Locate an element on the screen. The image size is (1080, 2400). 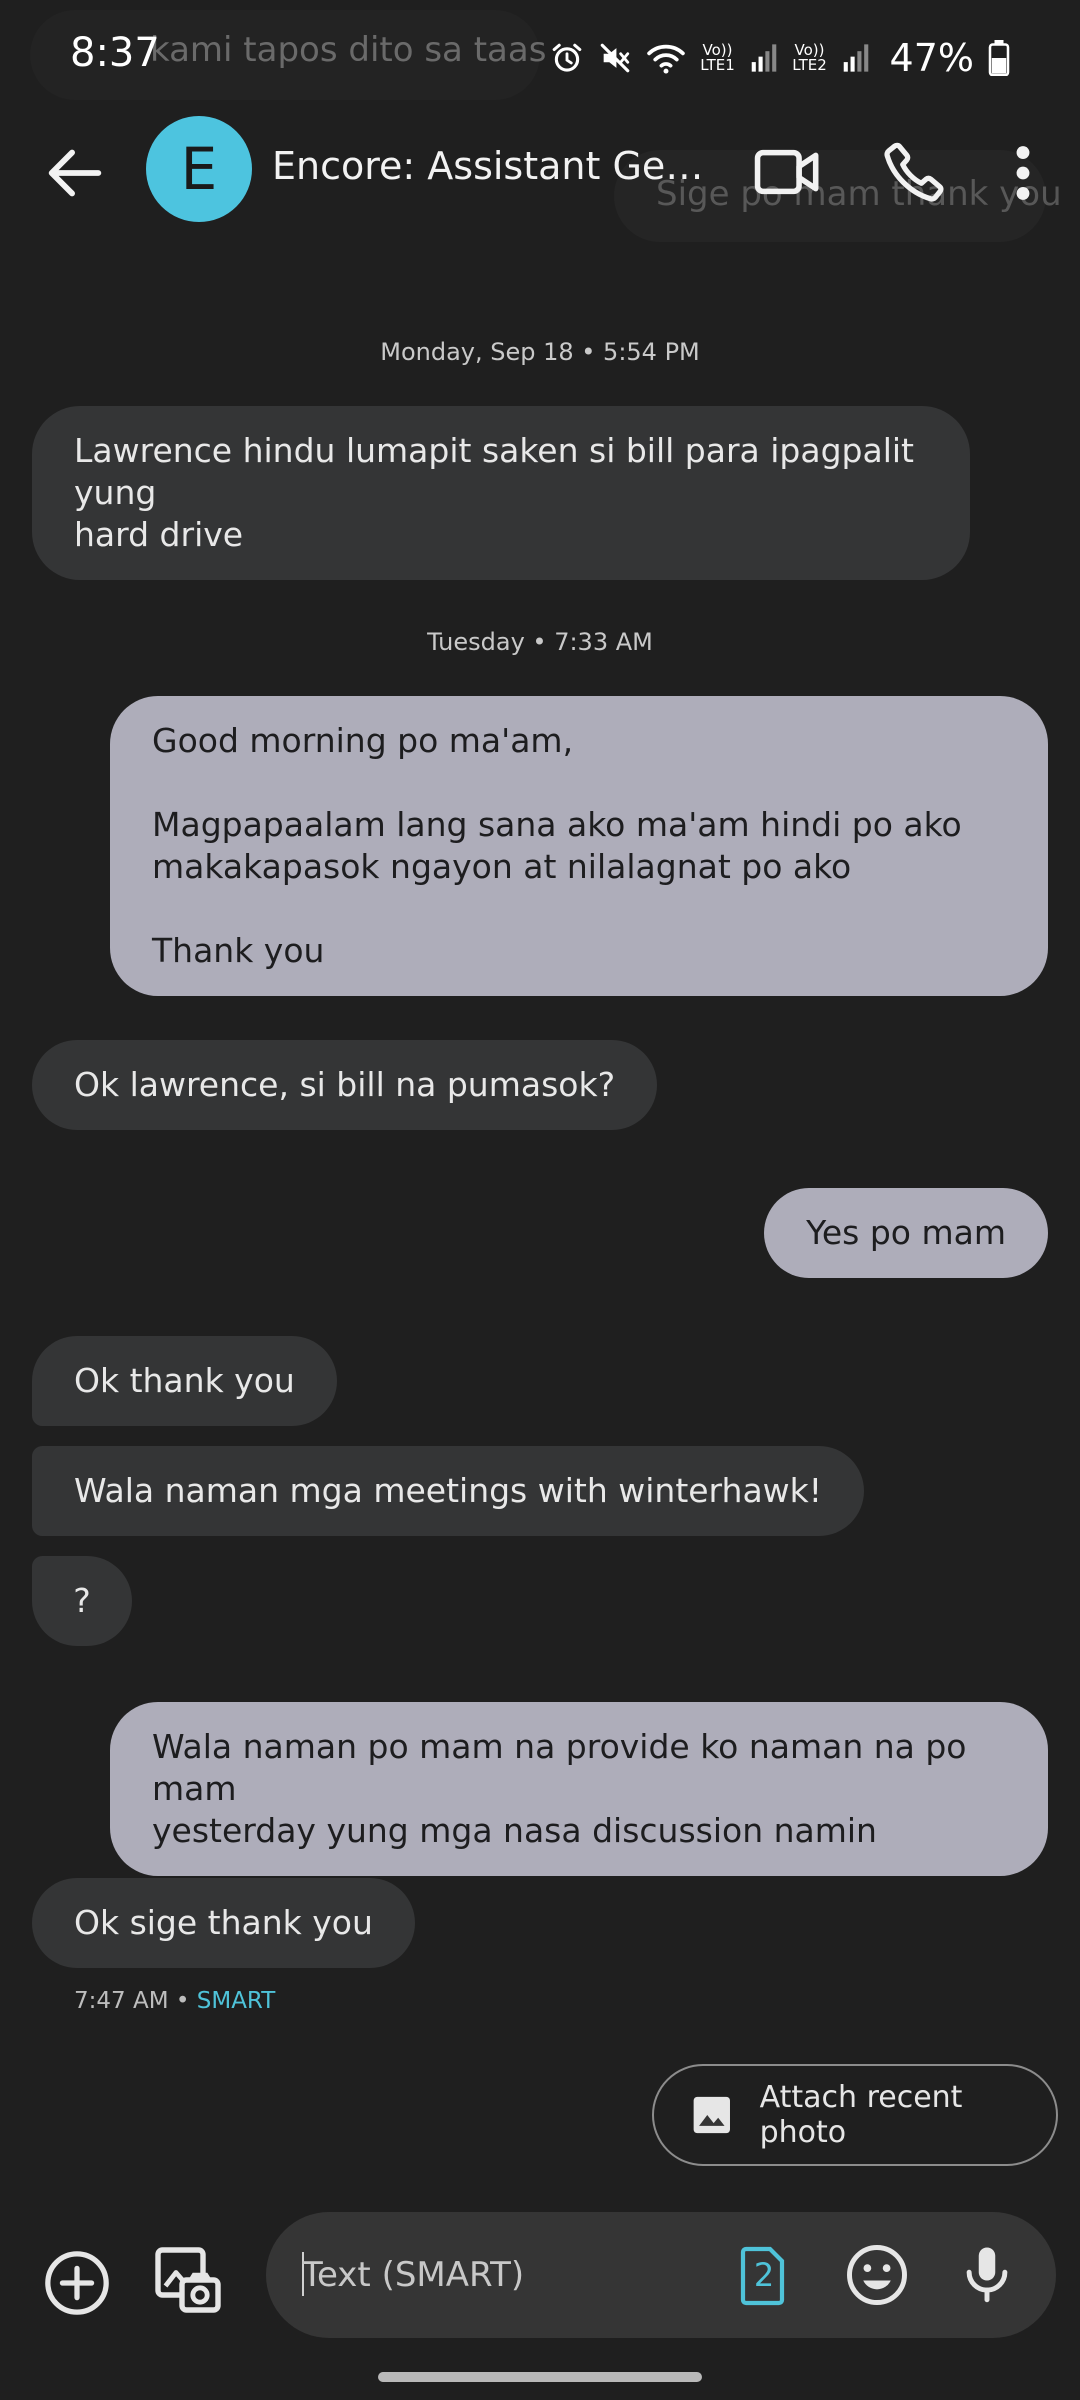
emoji-button is located at coordinates (877, 2275).